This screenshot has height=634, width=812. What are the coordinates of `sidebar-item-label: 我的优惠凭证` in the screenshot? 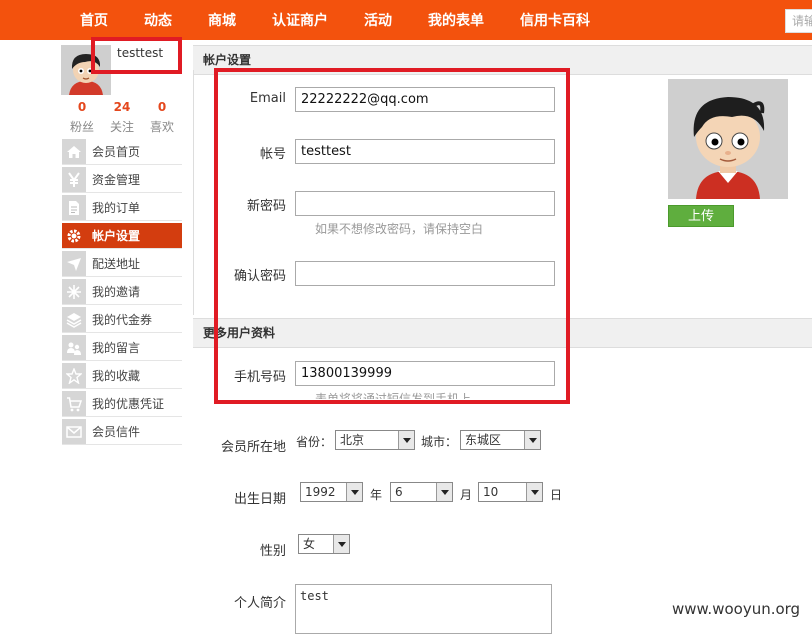 It's located at (128, 404).